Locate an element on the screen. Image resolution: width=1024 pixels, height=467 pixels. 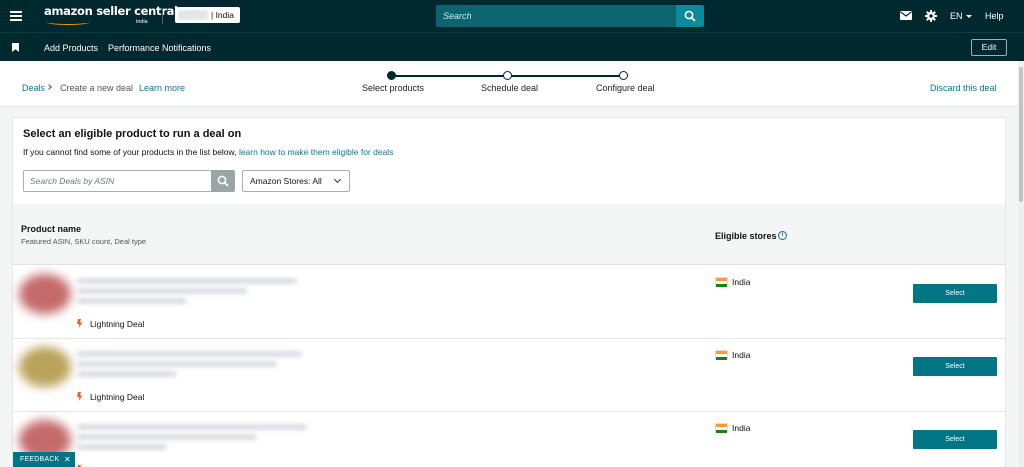
nav-item-add-products: Add Products is located at coordinates (71, 48).